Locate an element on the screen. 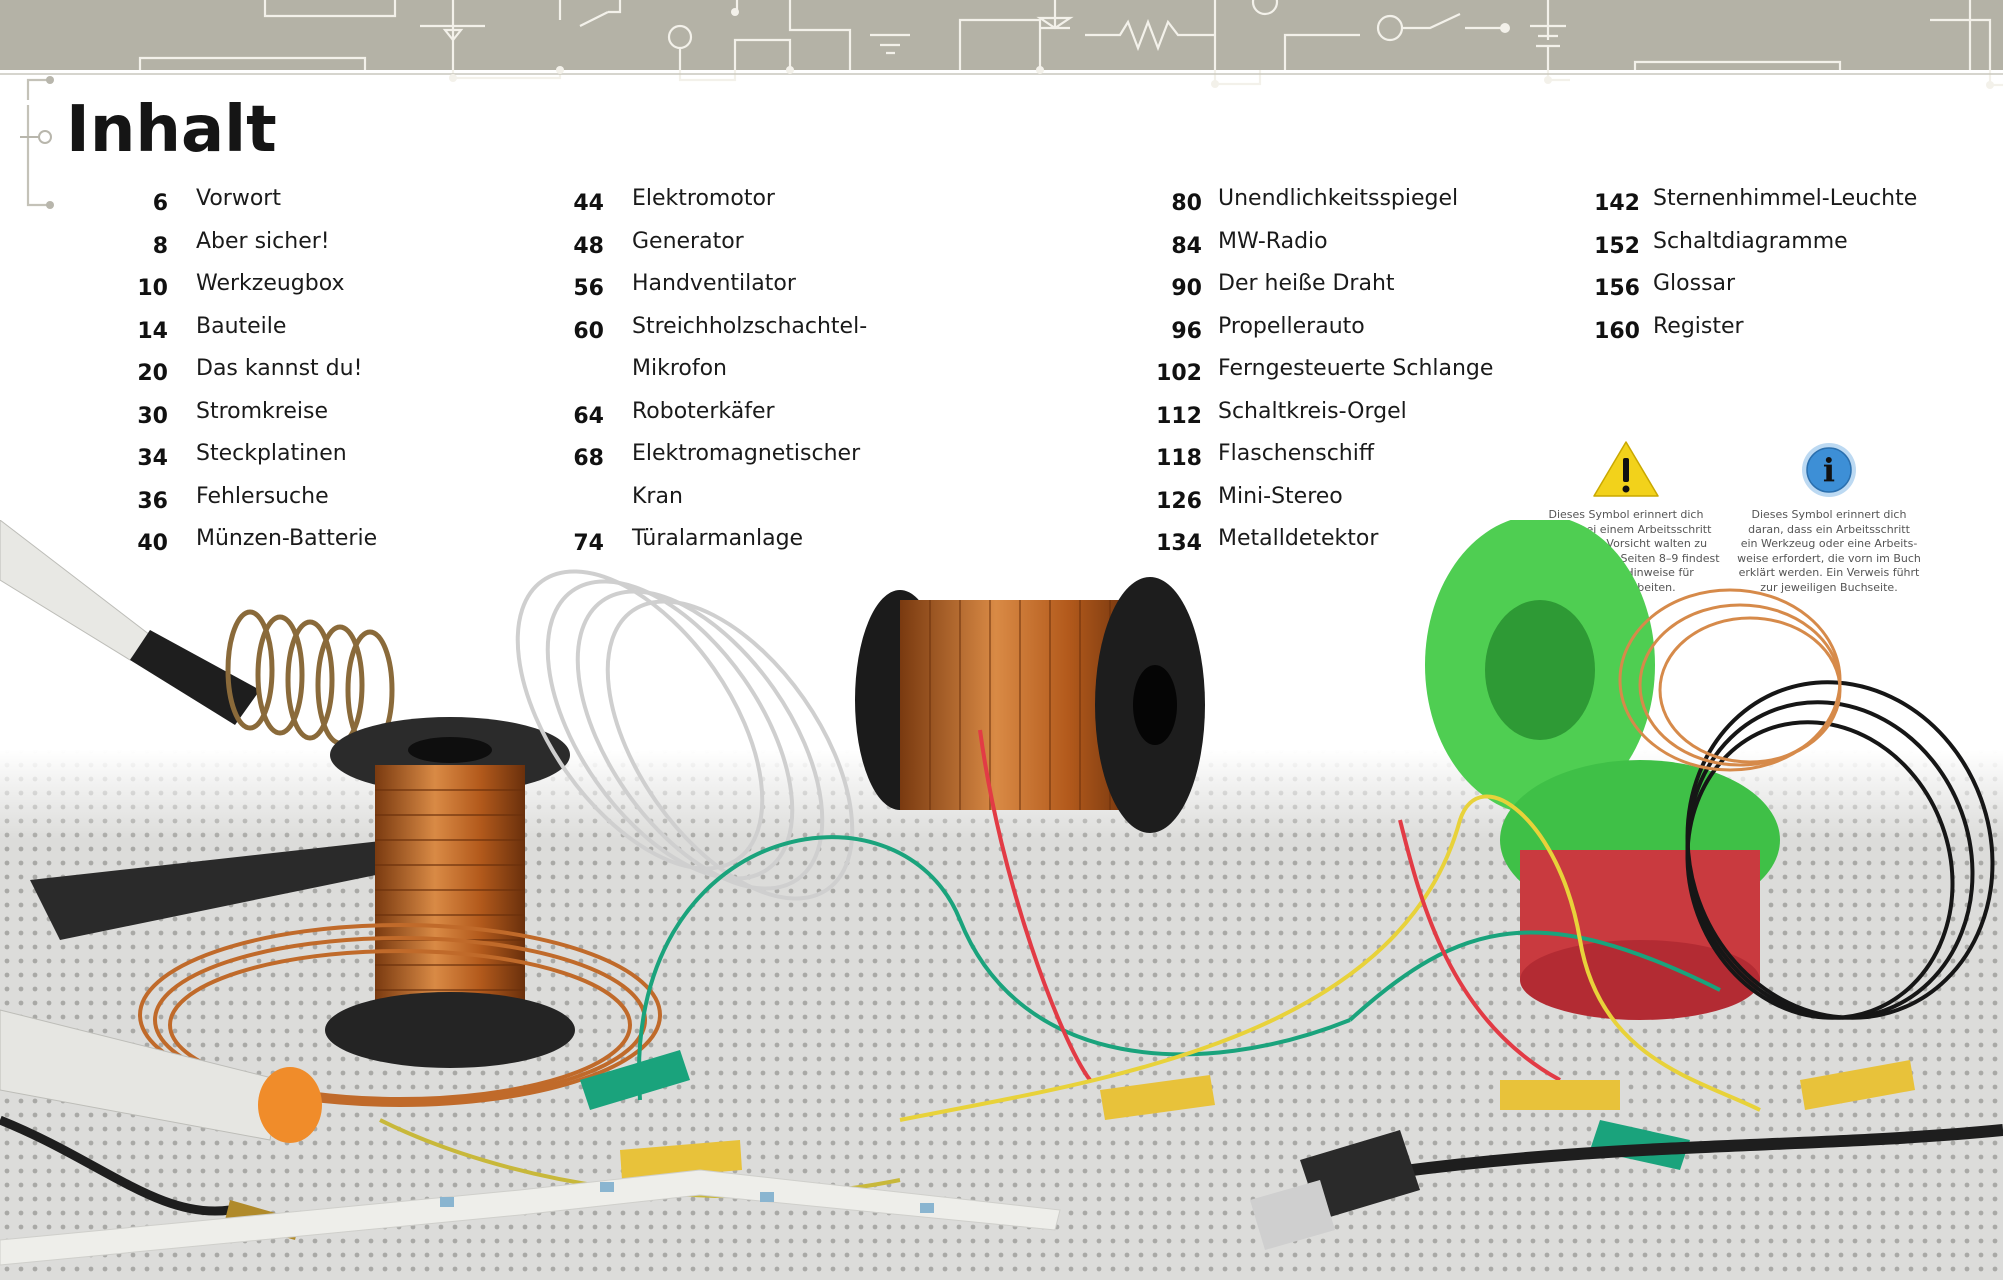  toc-title-line: Vorwort is located at coordinates (238, 198).